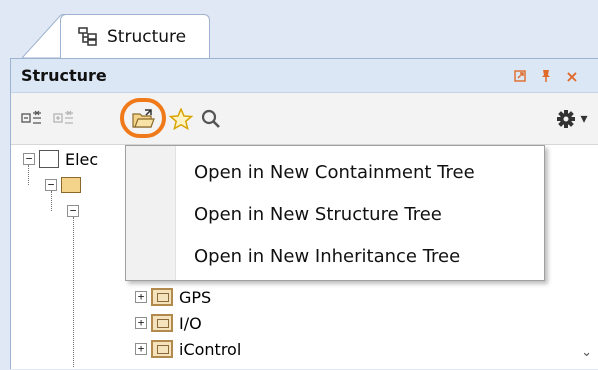 This screenshot has height=370, width=598. Describe the element at coordinates (64, 75) in the screenshot. I see `panel-title: Structure` at that location.